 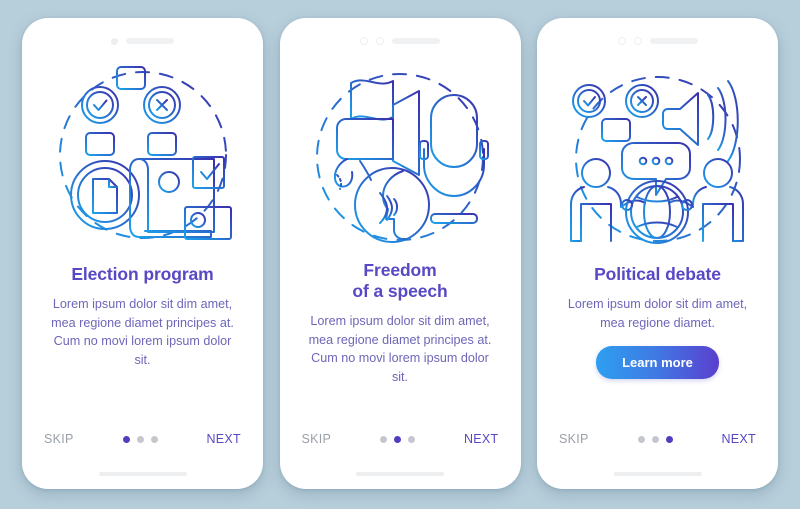 I want to click on page-title: Election program, so click(x=142, y=274).